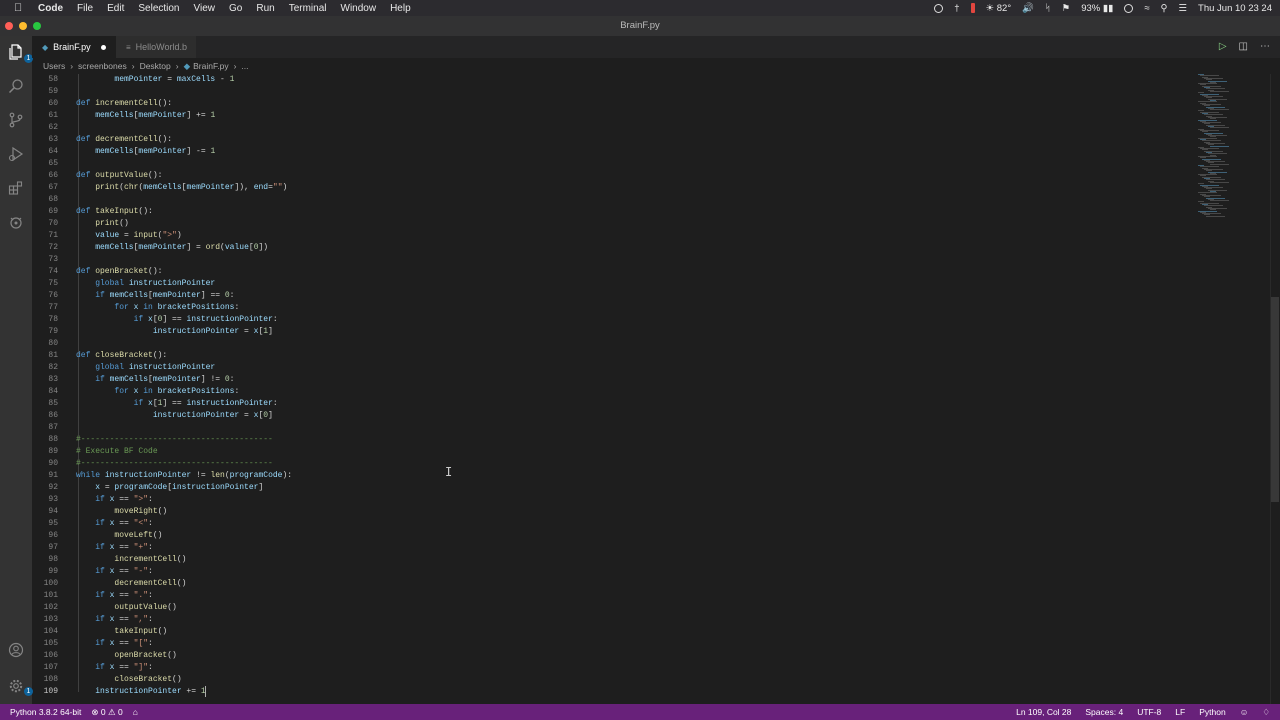 The image size is (1280, 720). What do you see at coordinates (1243, 46) in the screenshot?
I see `split-editor-icon: ◫` at bounding box center [1243, 46].